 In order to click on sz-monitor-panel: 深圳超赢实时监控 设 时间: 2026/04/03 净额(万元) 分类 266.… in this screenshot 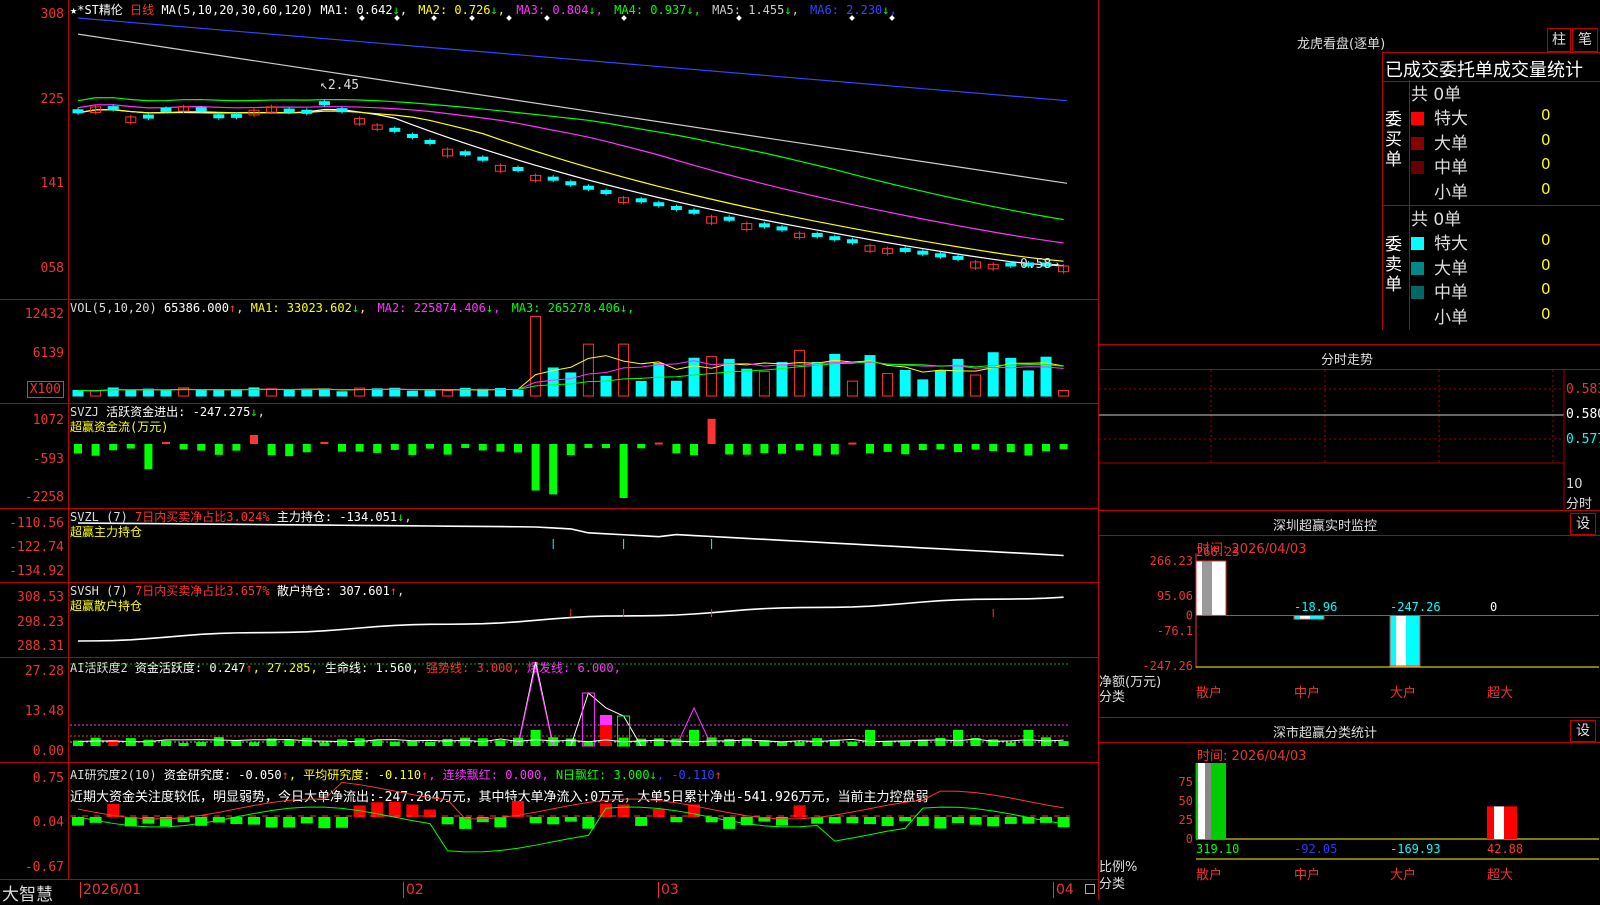, I will do `click(1349, 614)`.